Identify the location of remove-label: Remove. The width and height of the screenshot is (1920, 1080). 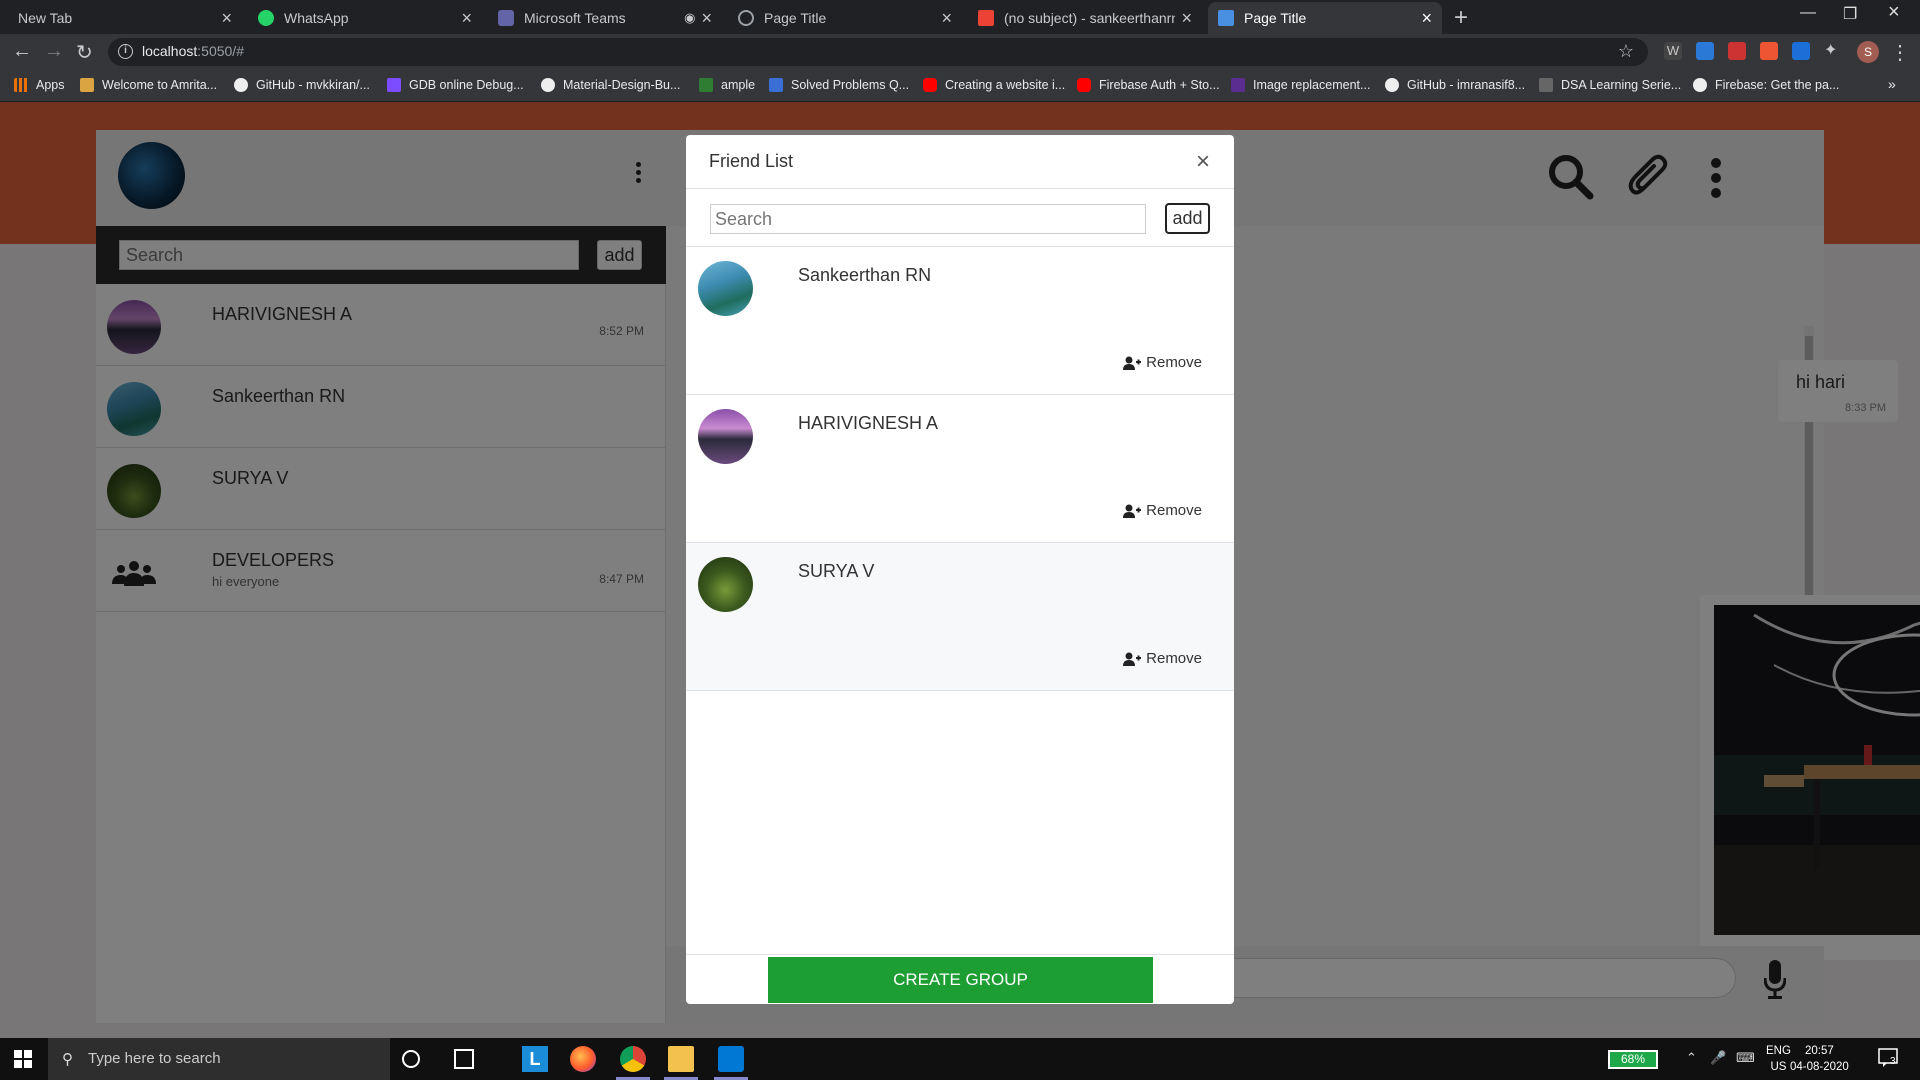
(1174, 362).